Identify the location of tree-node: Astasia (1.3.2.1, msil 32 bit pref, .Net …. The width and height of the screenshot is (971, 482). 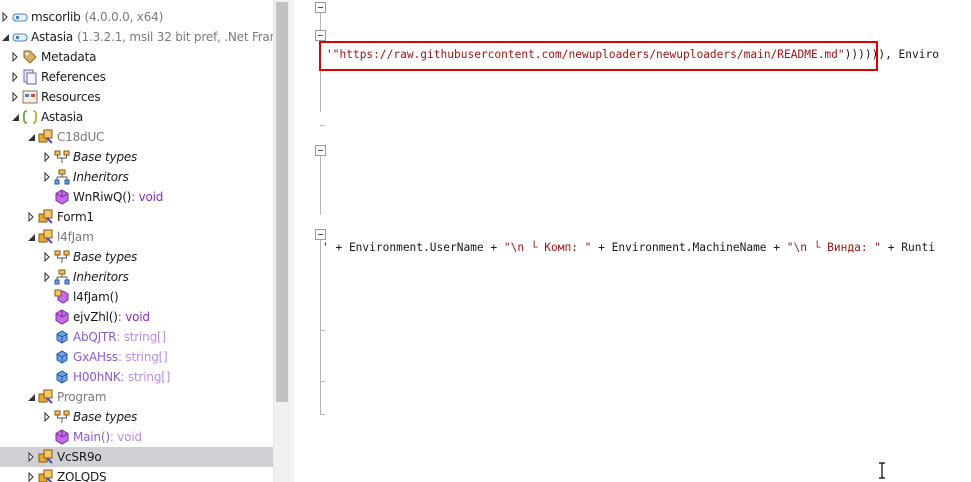
(136, 37).